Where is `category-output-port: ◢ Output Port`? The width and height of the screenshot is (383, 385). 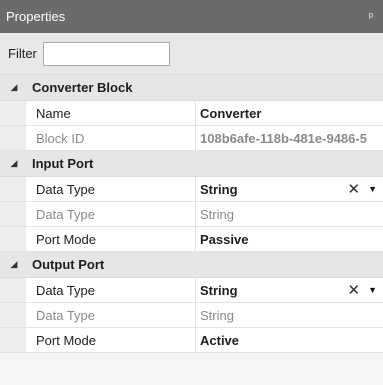
category-output-port: ◢ Output Port is located at coordinates (191, 265).